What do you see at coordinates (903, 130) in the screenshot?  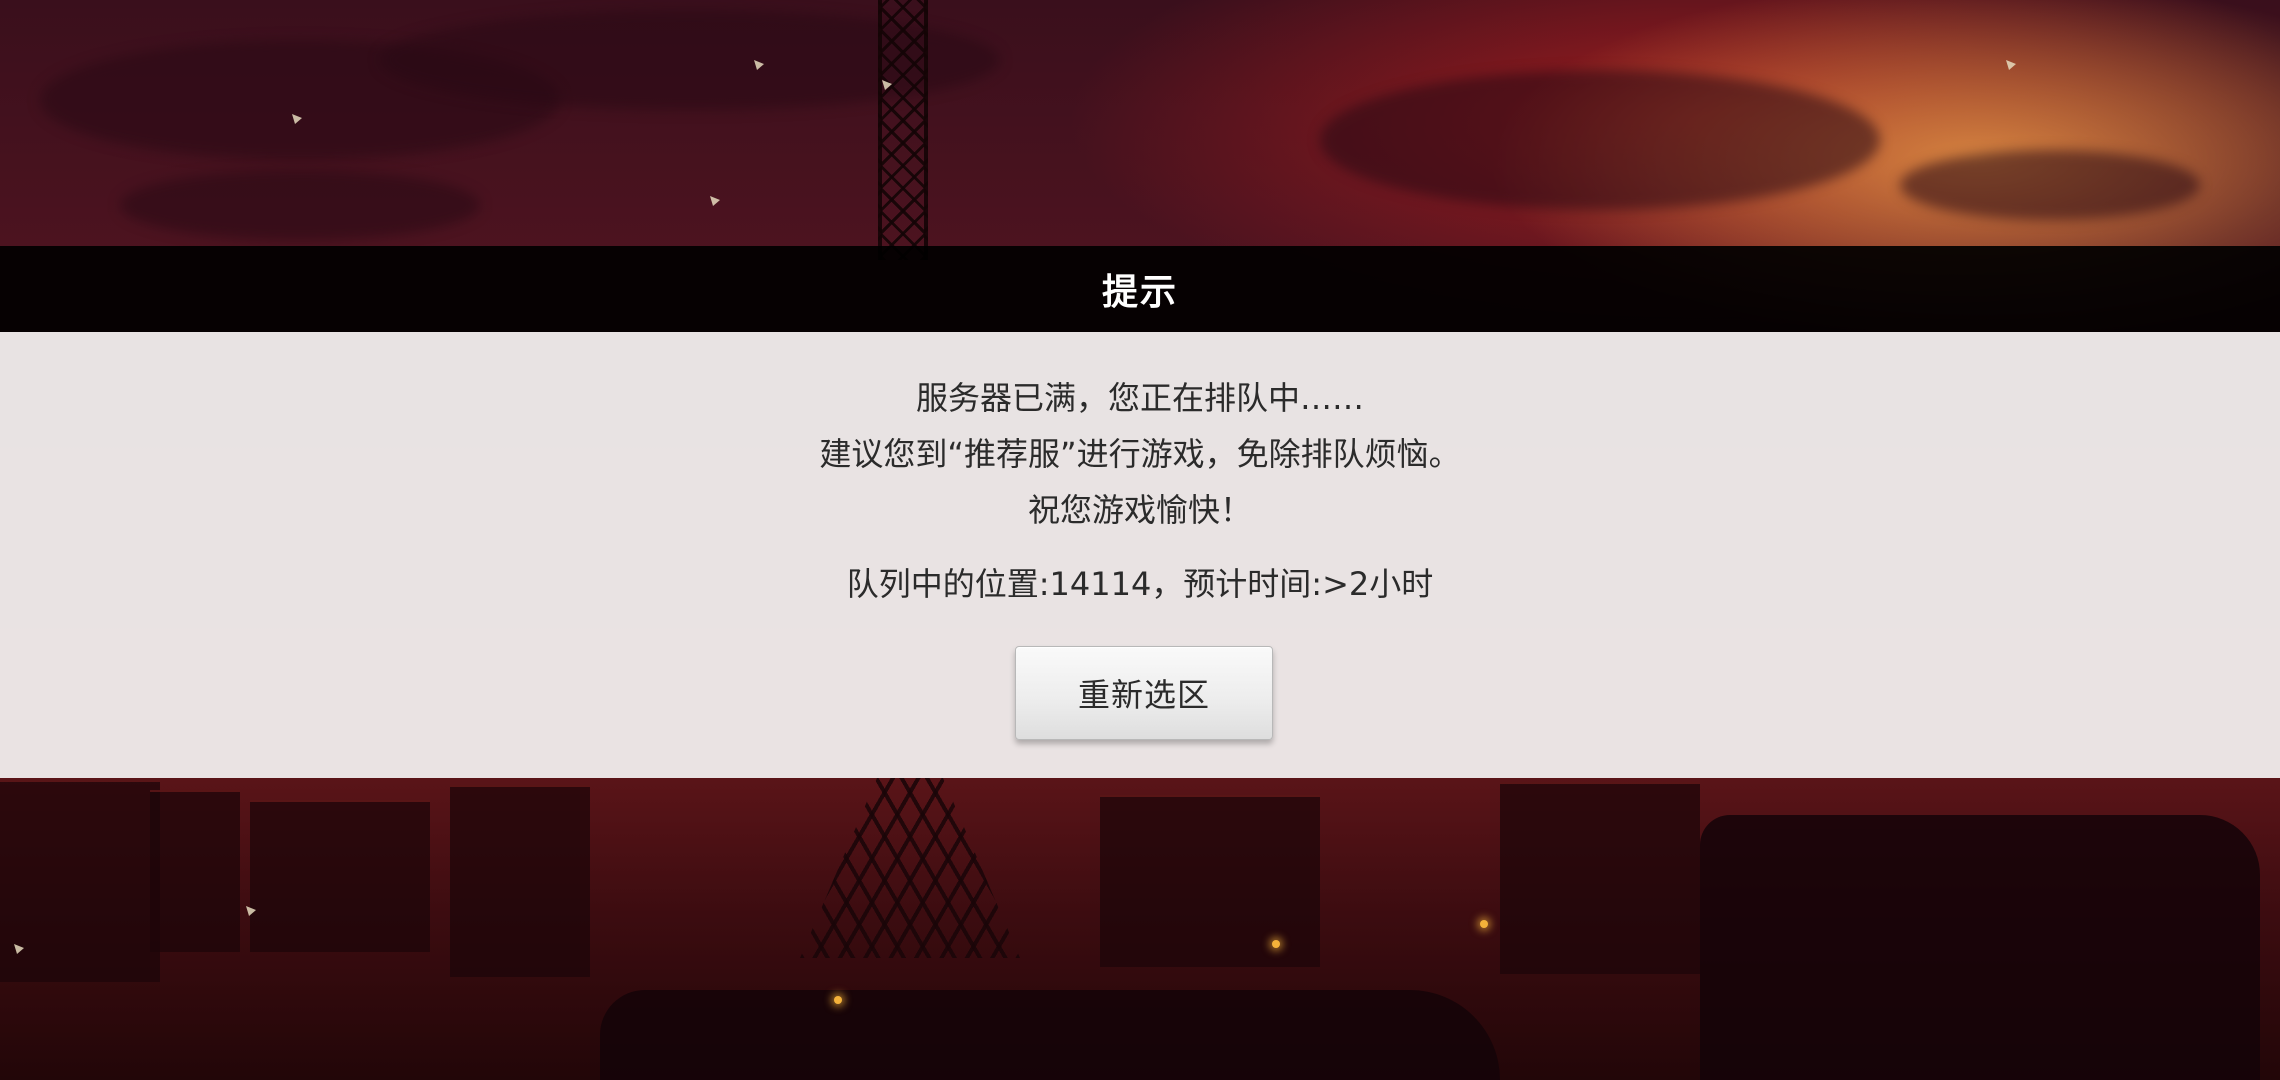 I see `radio-tower` at bounding box center [903, 130].